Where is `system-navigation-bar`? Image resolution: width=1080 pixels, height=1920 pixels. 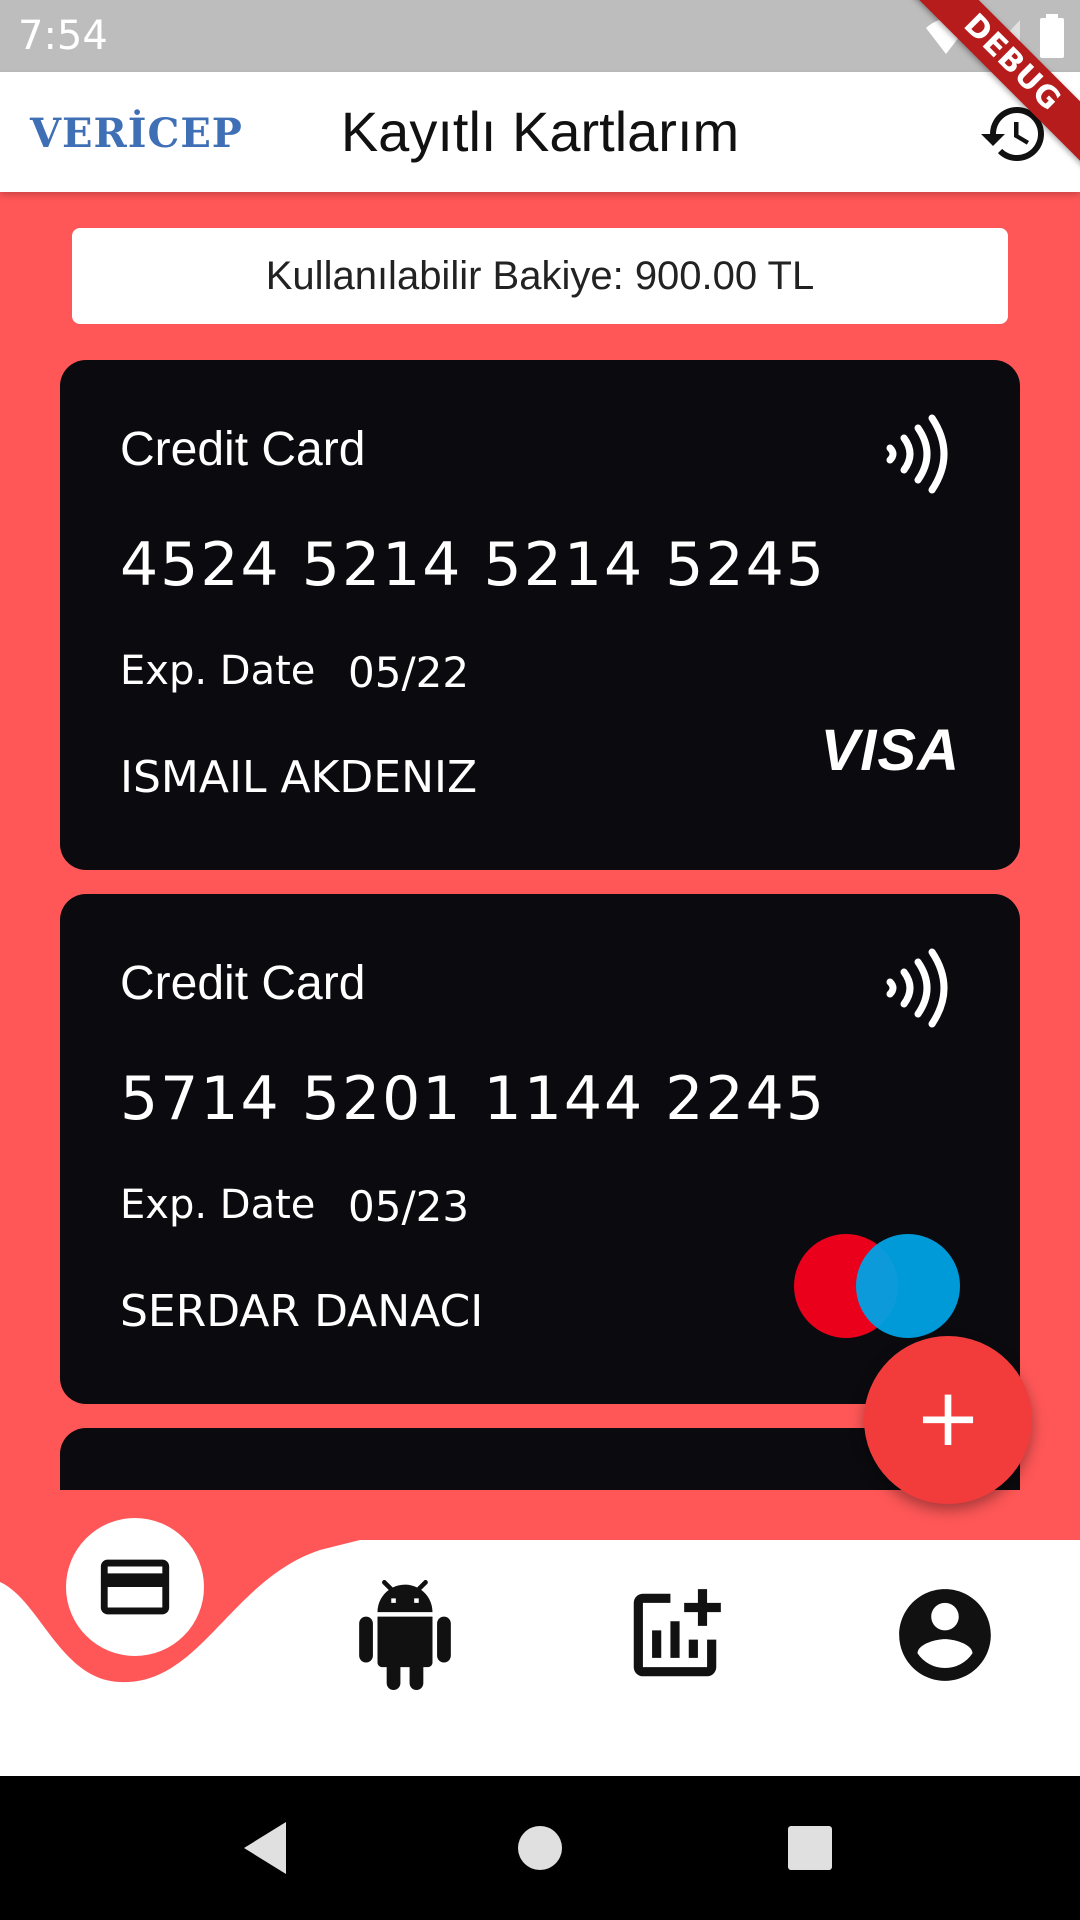 system-navigation-bar is located at coordinates (540, 1848).